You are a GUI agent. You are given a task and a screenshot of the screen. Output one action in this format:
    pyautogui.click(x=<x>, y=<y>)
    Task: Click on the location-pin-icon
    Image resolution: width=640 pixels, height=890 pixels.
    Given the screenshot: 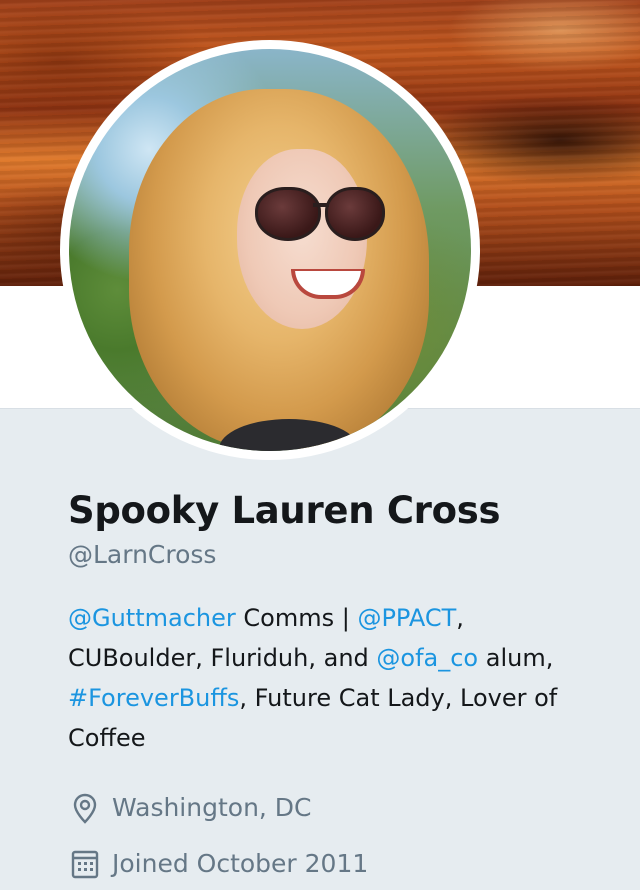 What is the action you would take?
    pyautogui.click(x=85, y=808)
    